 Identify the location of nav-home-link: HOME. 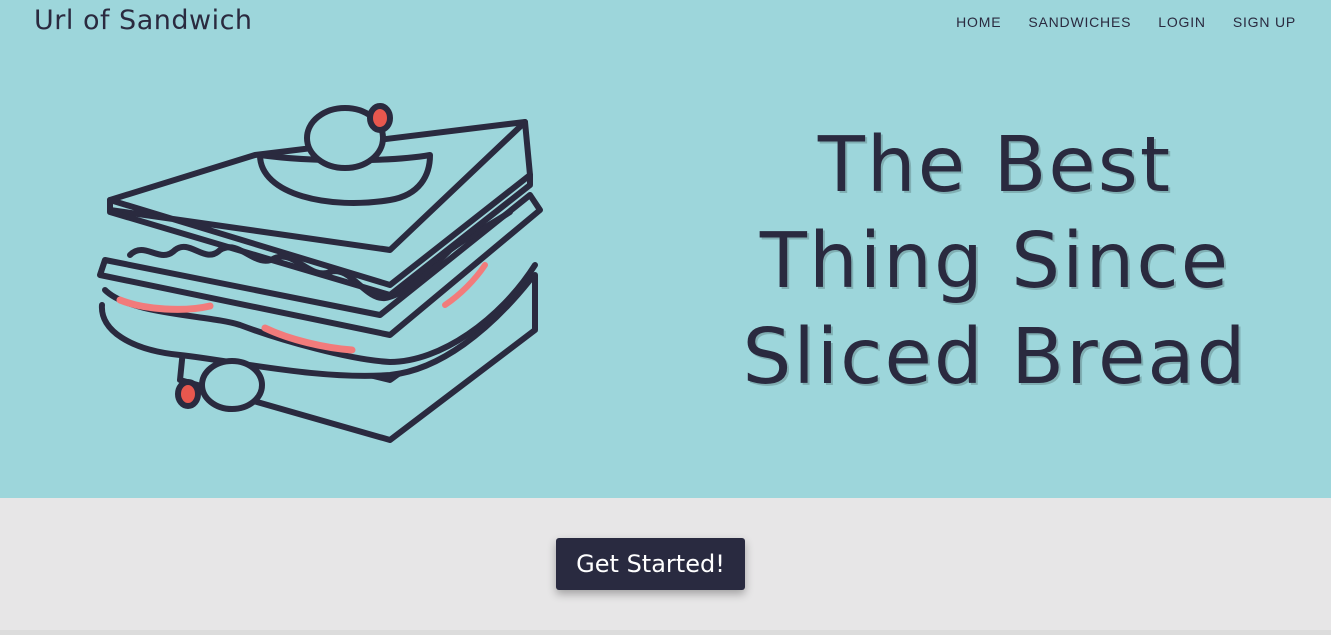
(978, 22).